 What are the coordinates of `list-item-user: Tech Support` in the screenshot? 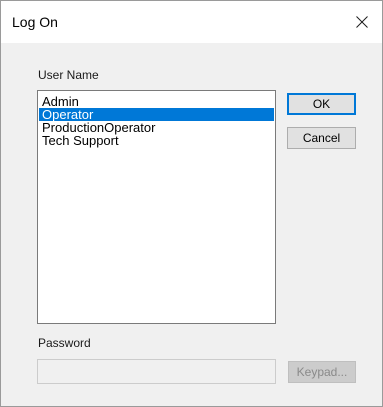 It's located at (156, 140).